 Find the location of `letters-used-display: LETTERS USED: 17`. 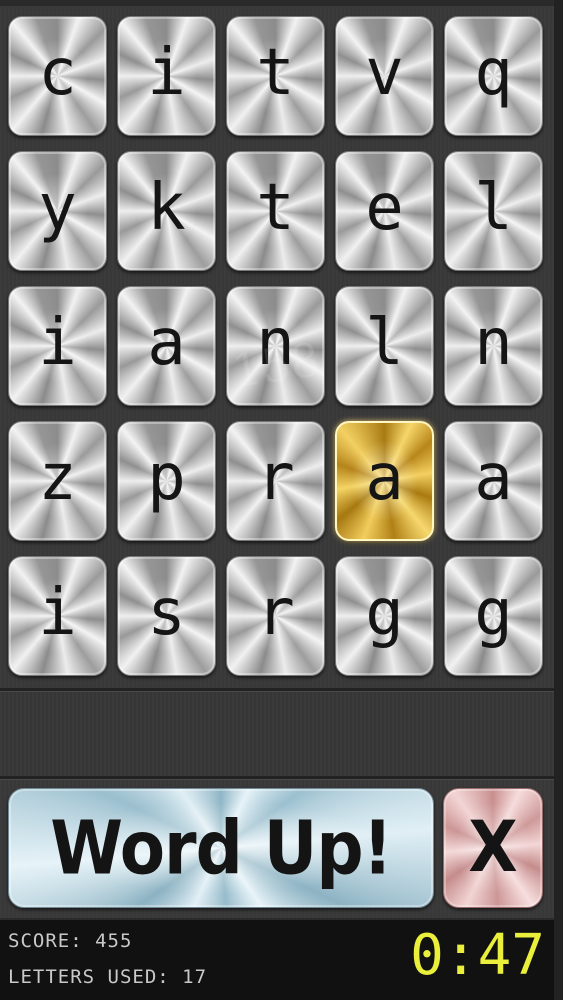

letters-used-display: LETTERS USED: 17 is located at coordinates (108, 977).